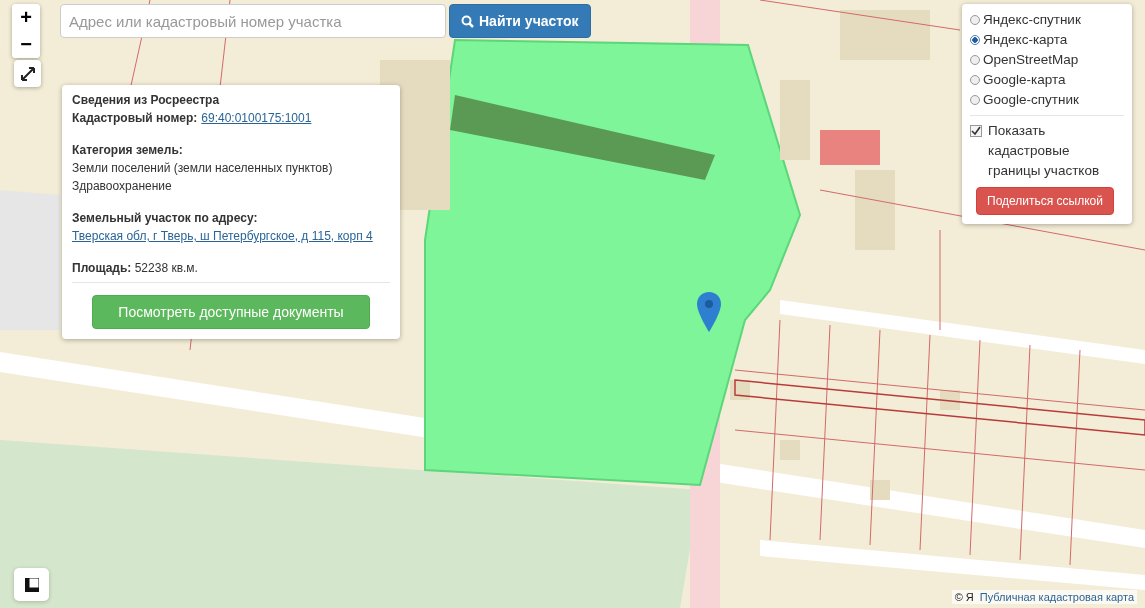 This screenshot has width=1145, height=608. I want to click on address-link: Тверская обл, г Тверь, ш Петербургское, д 115, корп 4, so click(222, 236).